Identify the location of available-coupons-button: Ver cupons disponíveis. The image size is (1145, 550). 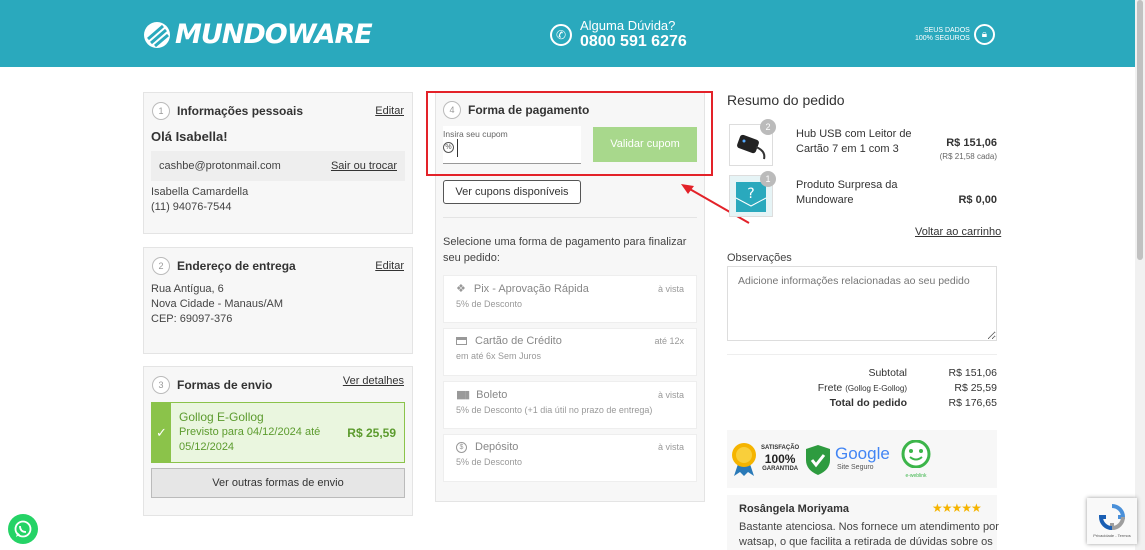
(512, 192).